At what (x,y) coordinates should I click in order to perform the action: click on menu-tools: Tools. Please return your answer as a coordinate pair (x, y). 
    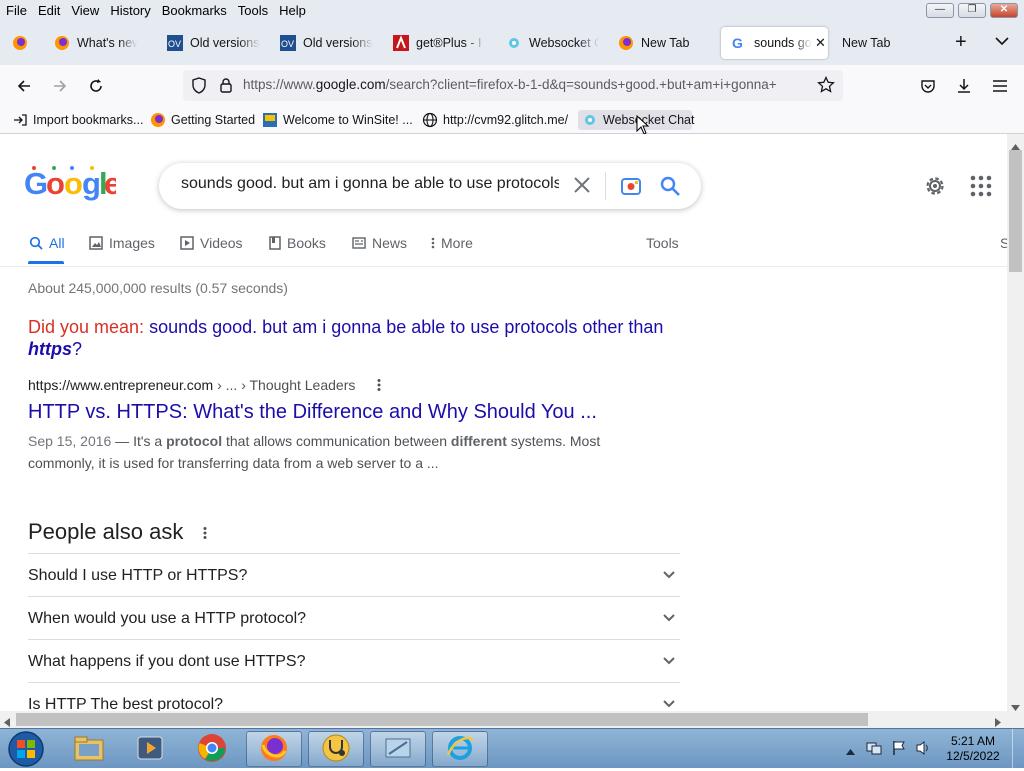
    Looking at the image, I should click on (253, 10).